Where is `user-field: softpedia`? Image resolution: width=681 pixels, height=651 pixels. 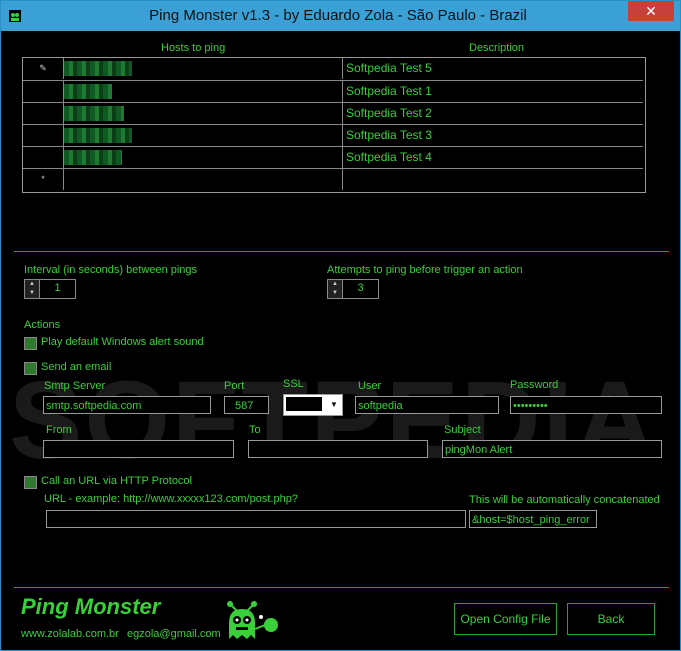 user-field: softpedia is located at coordinates (427, 405).